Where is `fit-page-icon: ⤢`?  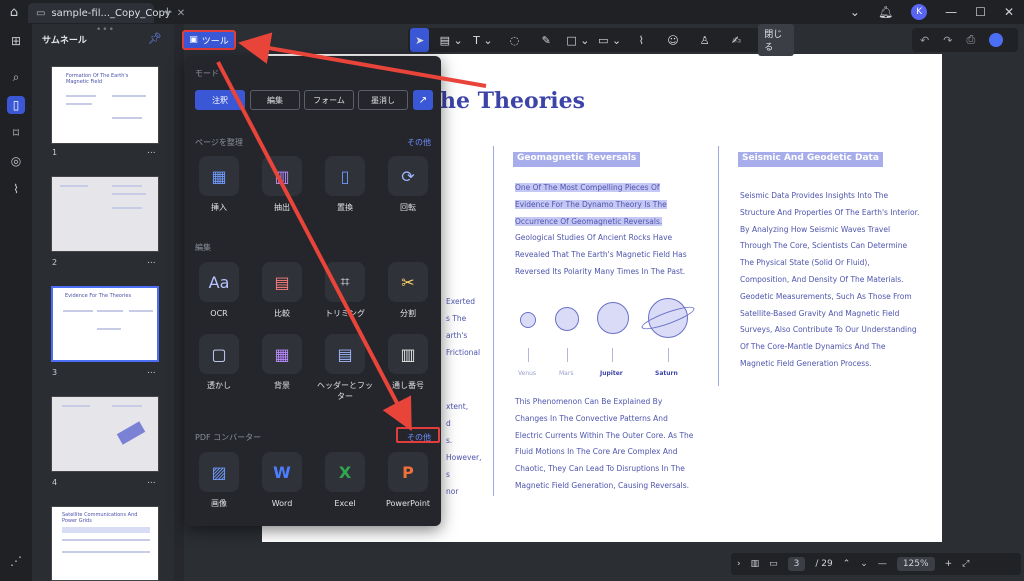 fit-page-icon: ⤢ is located at coordinates (965, 564).